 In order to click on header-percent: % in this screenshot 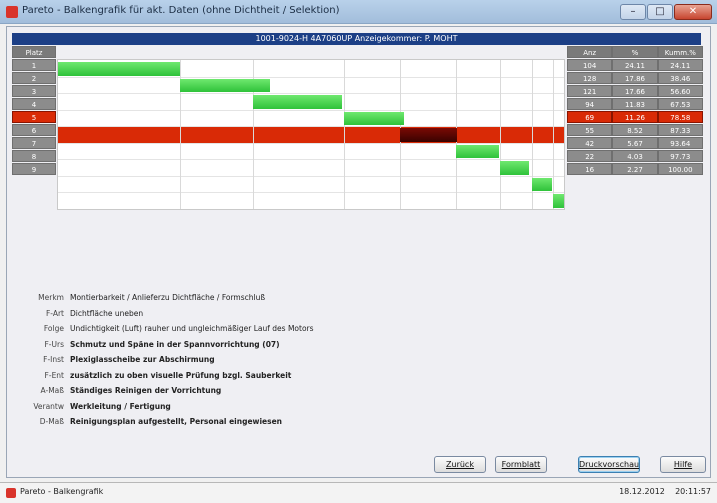, I will do `click(635, 52)`.